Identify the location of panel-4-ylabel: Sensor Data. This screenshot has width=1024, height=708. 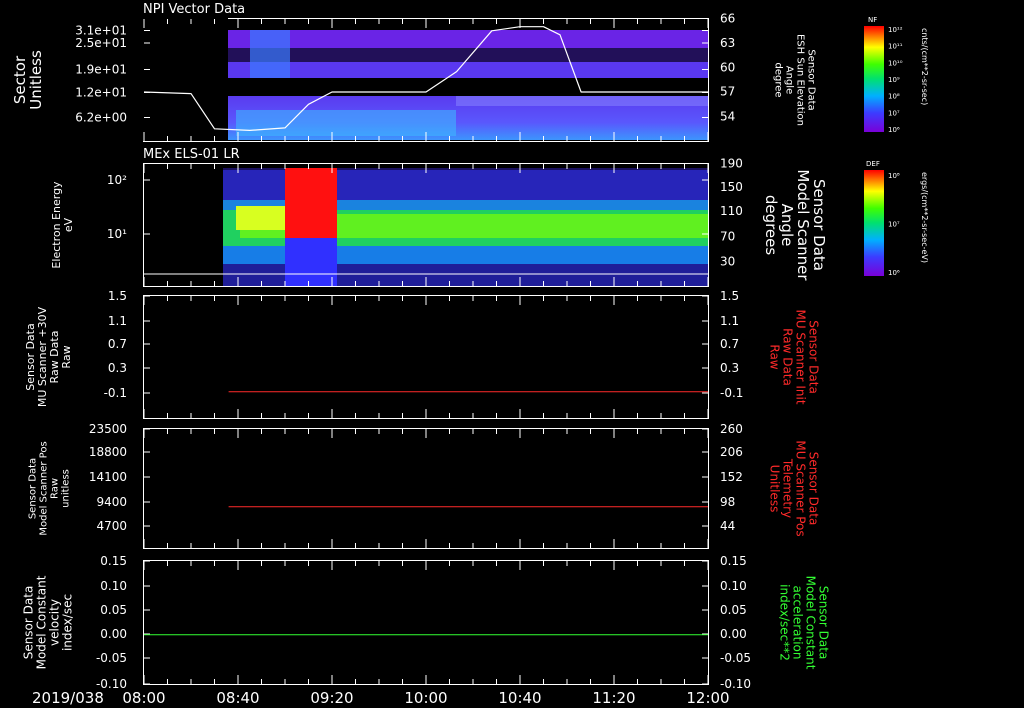
(33, 488).